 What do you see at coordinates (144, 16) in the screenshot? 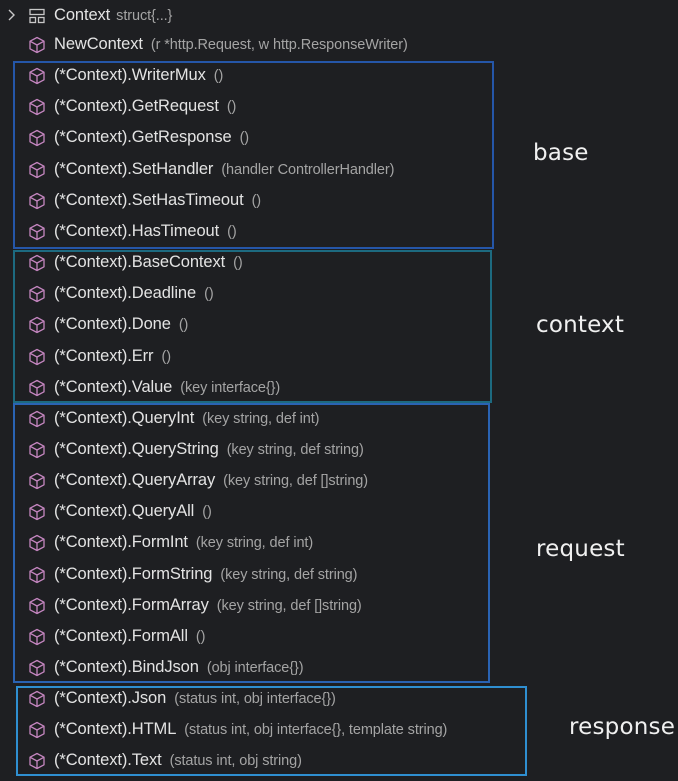
I see `outline-root-detail: struct{...}` at bounding box center [144, 16].